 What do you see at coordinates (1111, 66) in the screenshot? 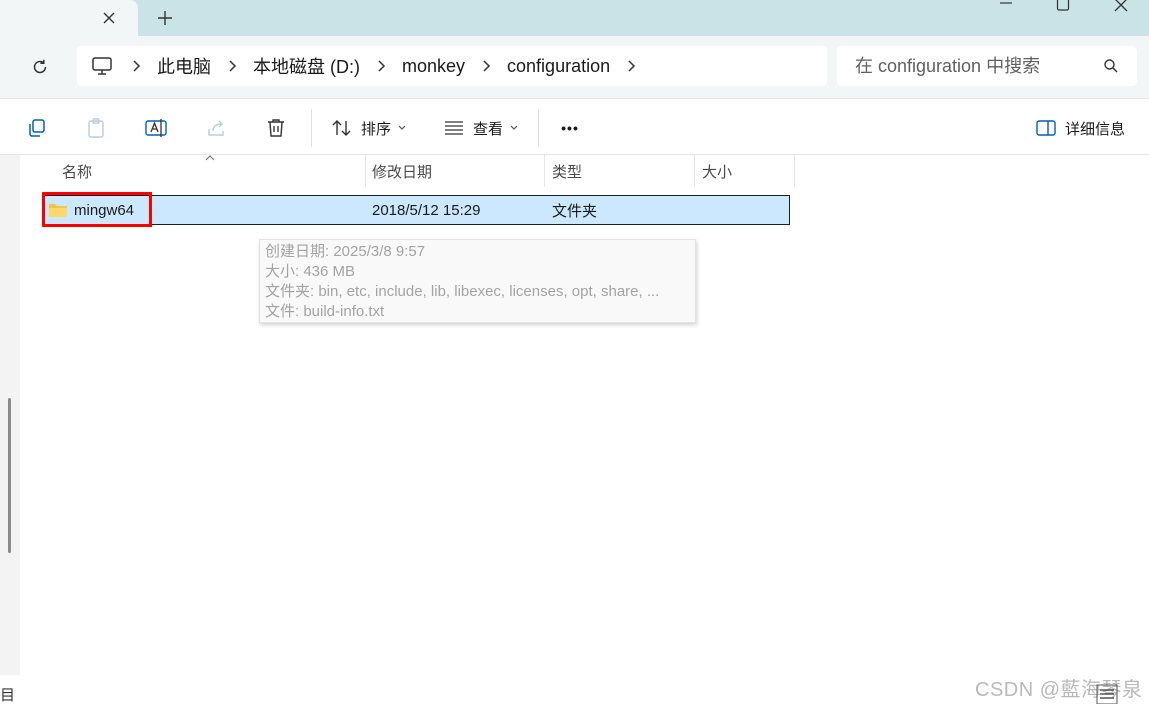
I see `search-icon` at bounding box center [1111, 66].